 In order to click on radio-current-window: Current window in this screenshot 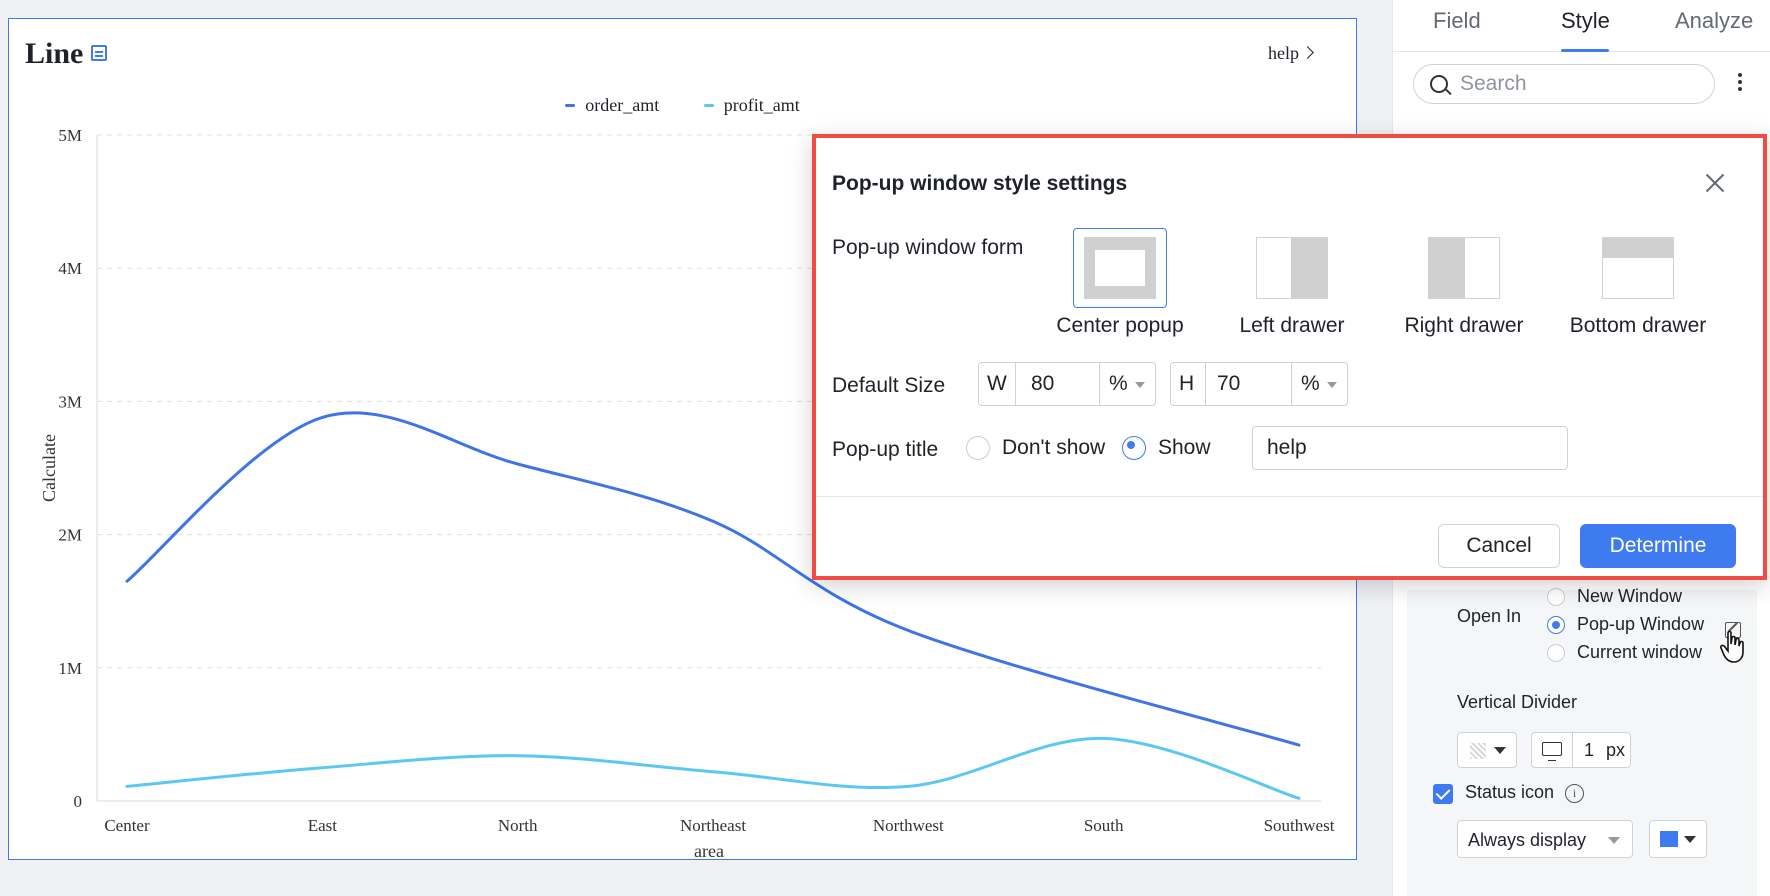, I will do `click(1624, 652)`.